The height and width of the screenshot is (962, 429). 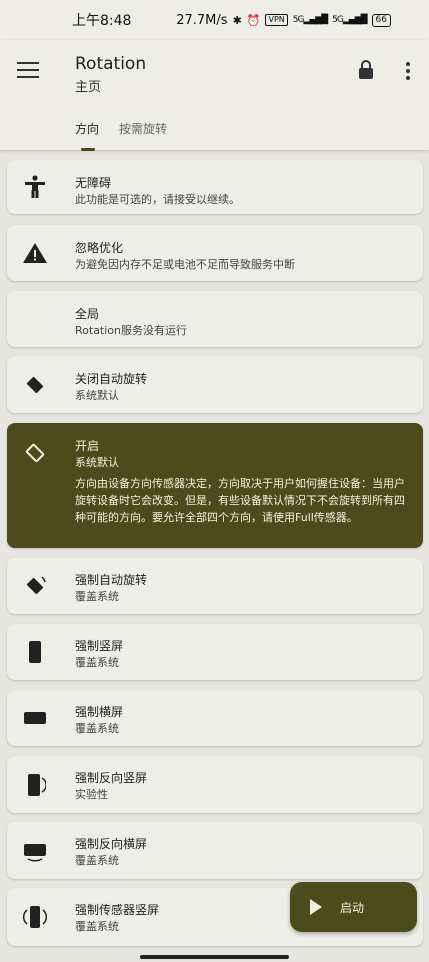 What do you see at coordinates (91, 794) in the screenshot?
I see `card-subtitle: 实验性` at bounding box center [91, 794].